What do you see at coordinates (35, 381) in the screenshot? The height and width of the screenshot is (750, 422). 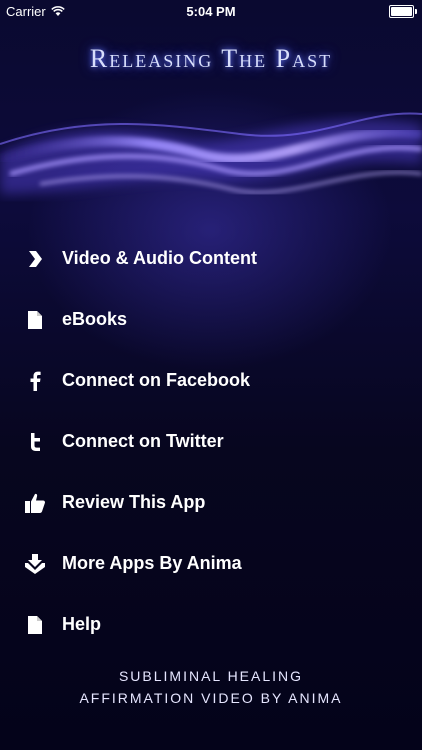 I see `facebook-icon` at bounding box center [35, 381].